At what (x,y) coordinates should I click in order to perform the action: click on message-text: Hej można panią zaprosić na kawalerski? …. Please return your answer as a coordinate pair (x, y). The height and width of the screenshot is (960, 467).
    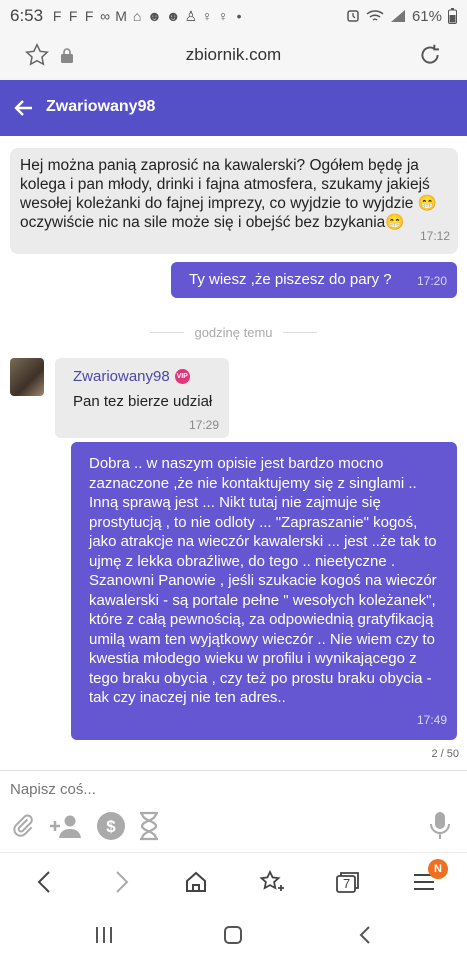
    Looking at the image, I should click on (229, 194).